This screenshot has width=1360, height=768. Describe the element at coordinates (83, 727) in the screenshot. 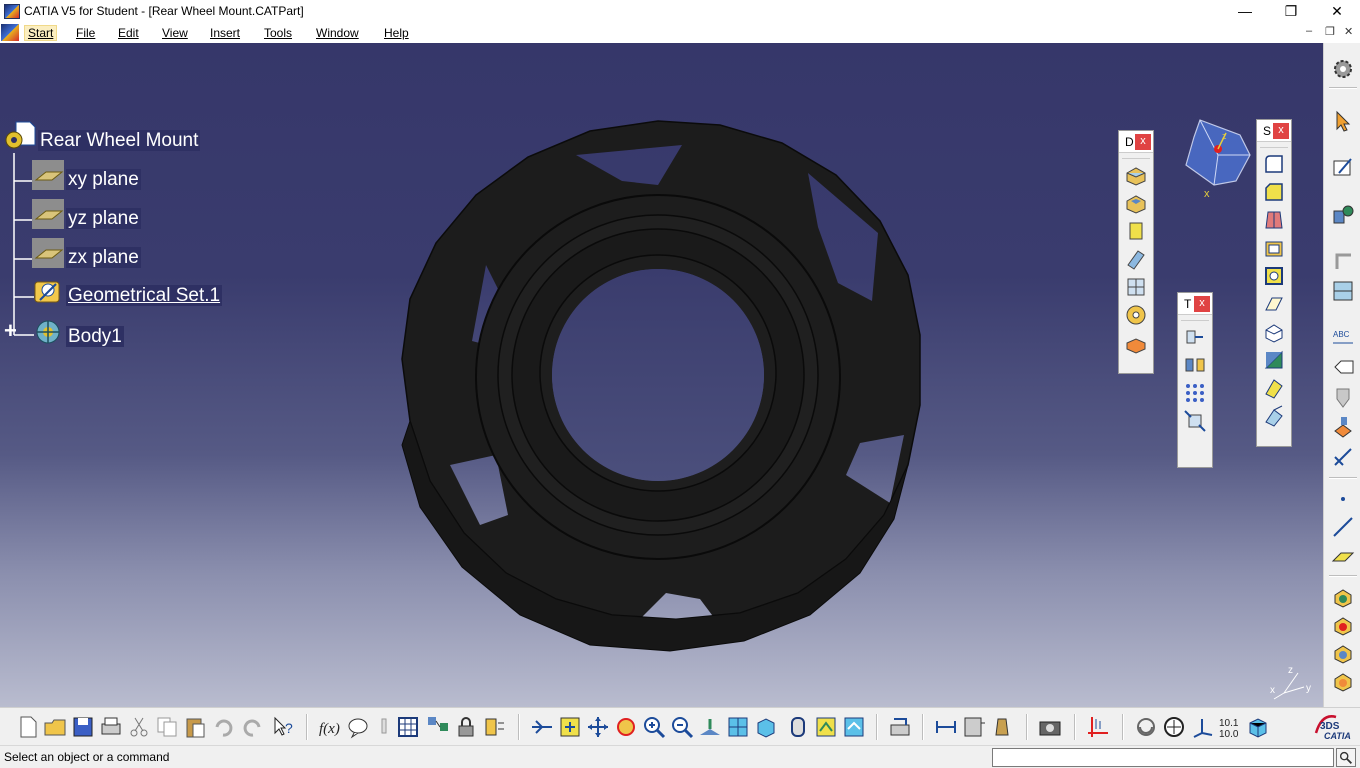

I see `save-icon` at that location.